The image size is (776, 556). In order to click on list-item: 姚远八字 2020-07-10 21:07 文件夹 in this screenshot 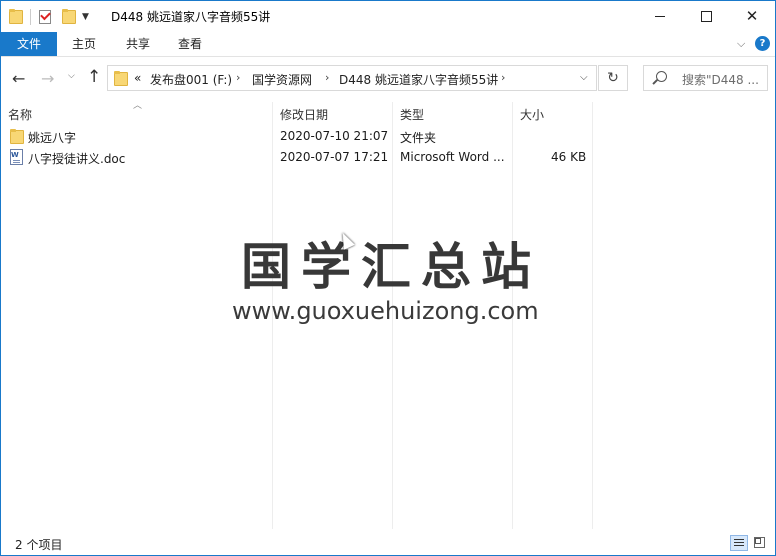, I will do `click(301, 136)`.